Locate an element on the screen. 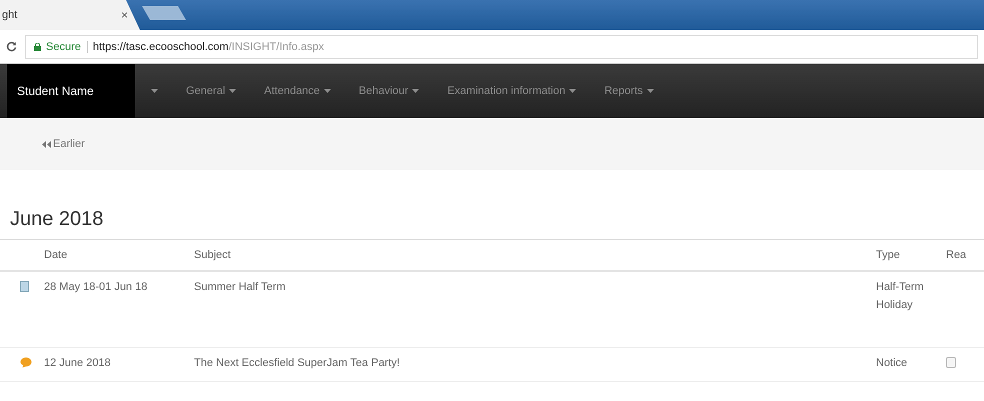  nav-menu-button: Attendance is located at coordinates (297, 91).